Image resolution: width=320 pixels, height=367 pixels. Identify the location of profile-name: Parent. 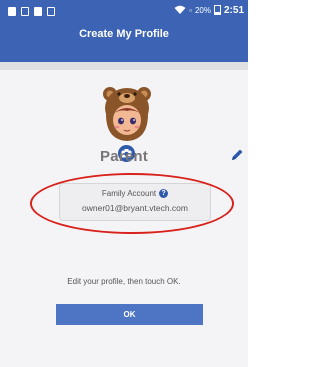
(124, 156).